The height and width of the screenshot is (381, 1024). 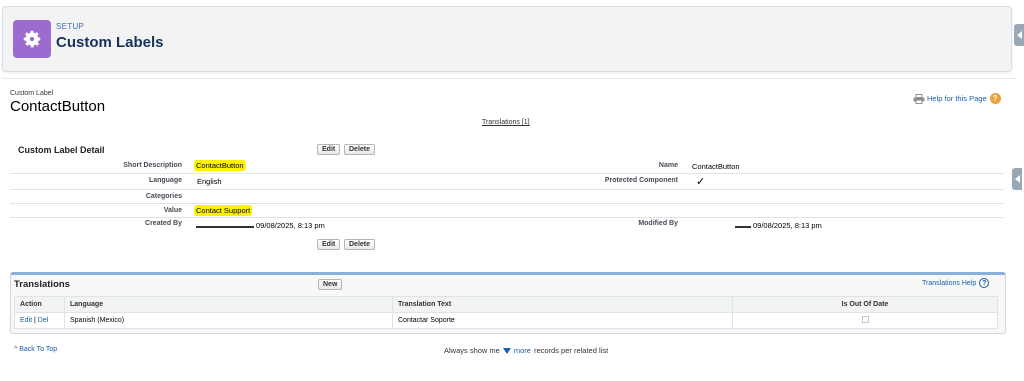 What do you see at coordinates (15, 349) in the screenshot?
I see `back-to-top-arrow-icon: ^` at bounding box center [15, 349].